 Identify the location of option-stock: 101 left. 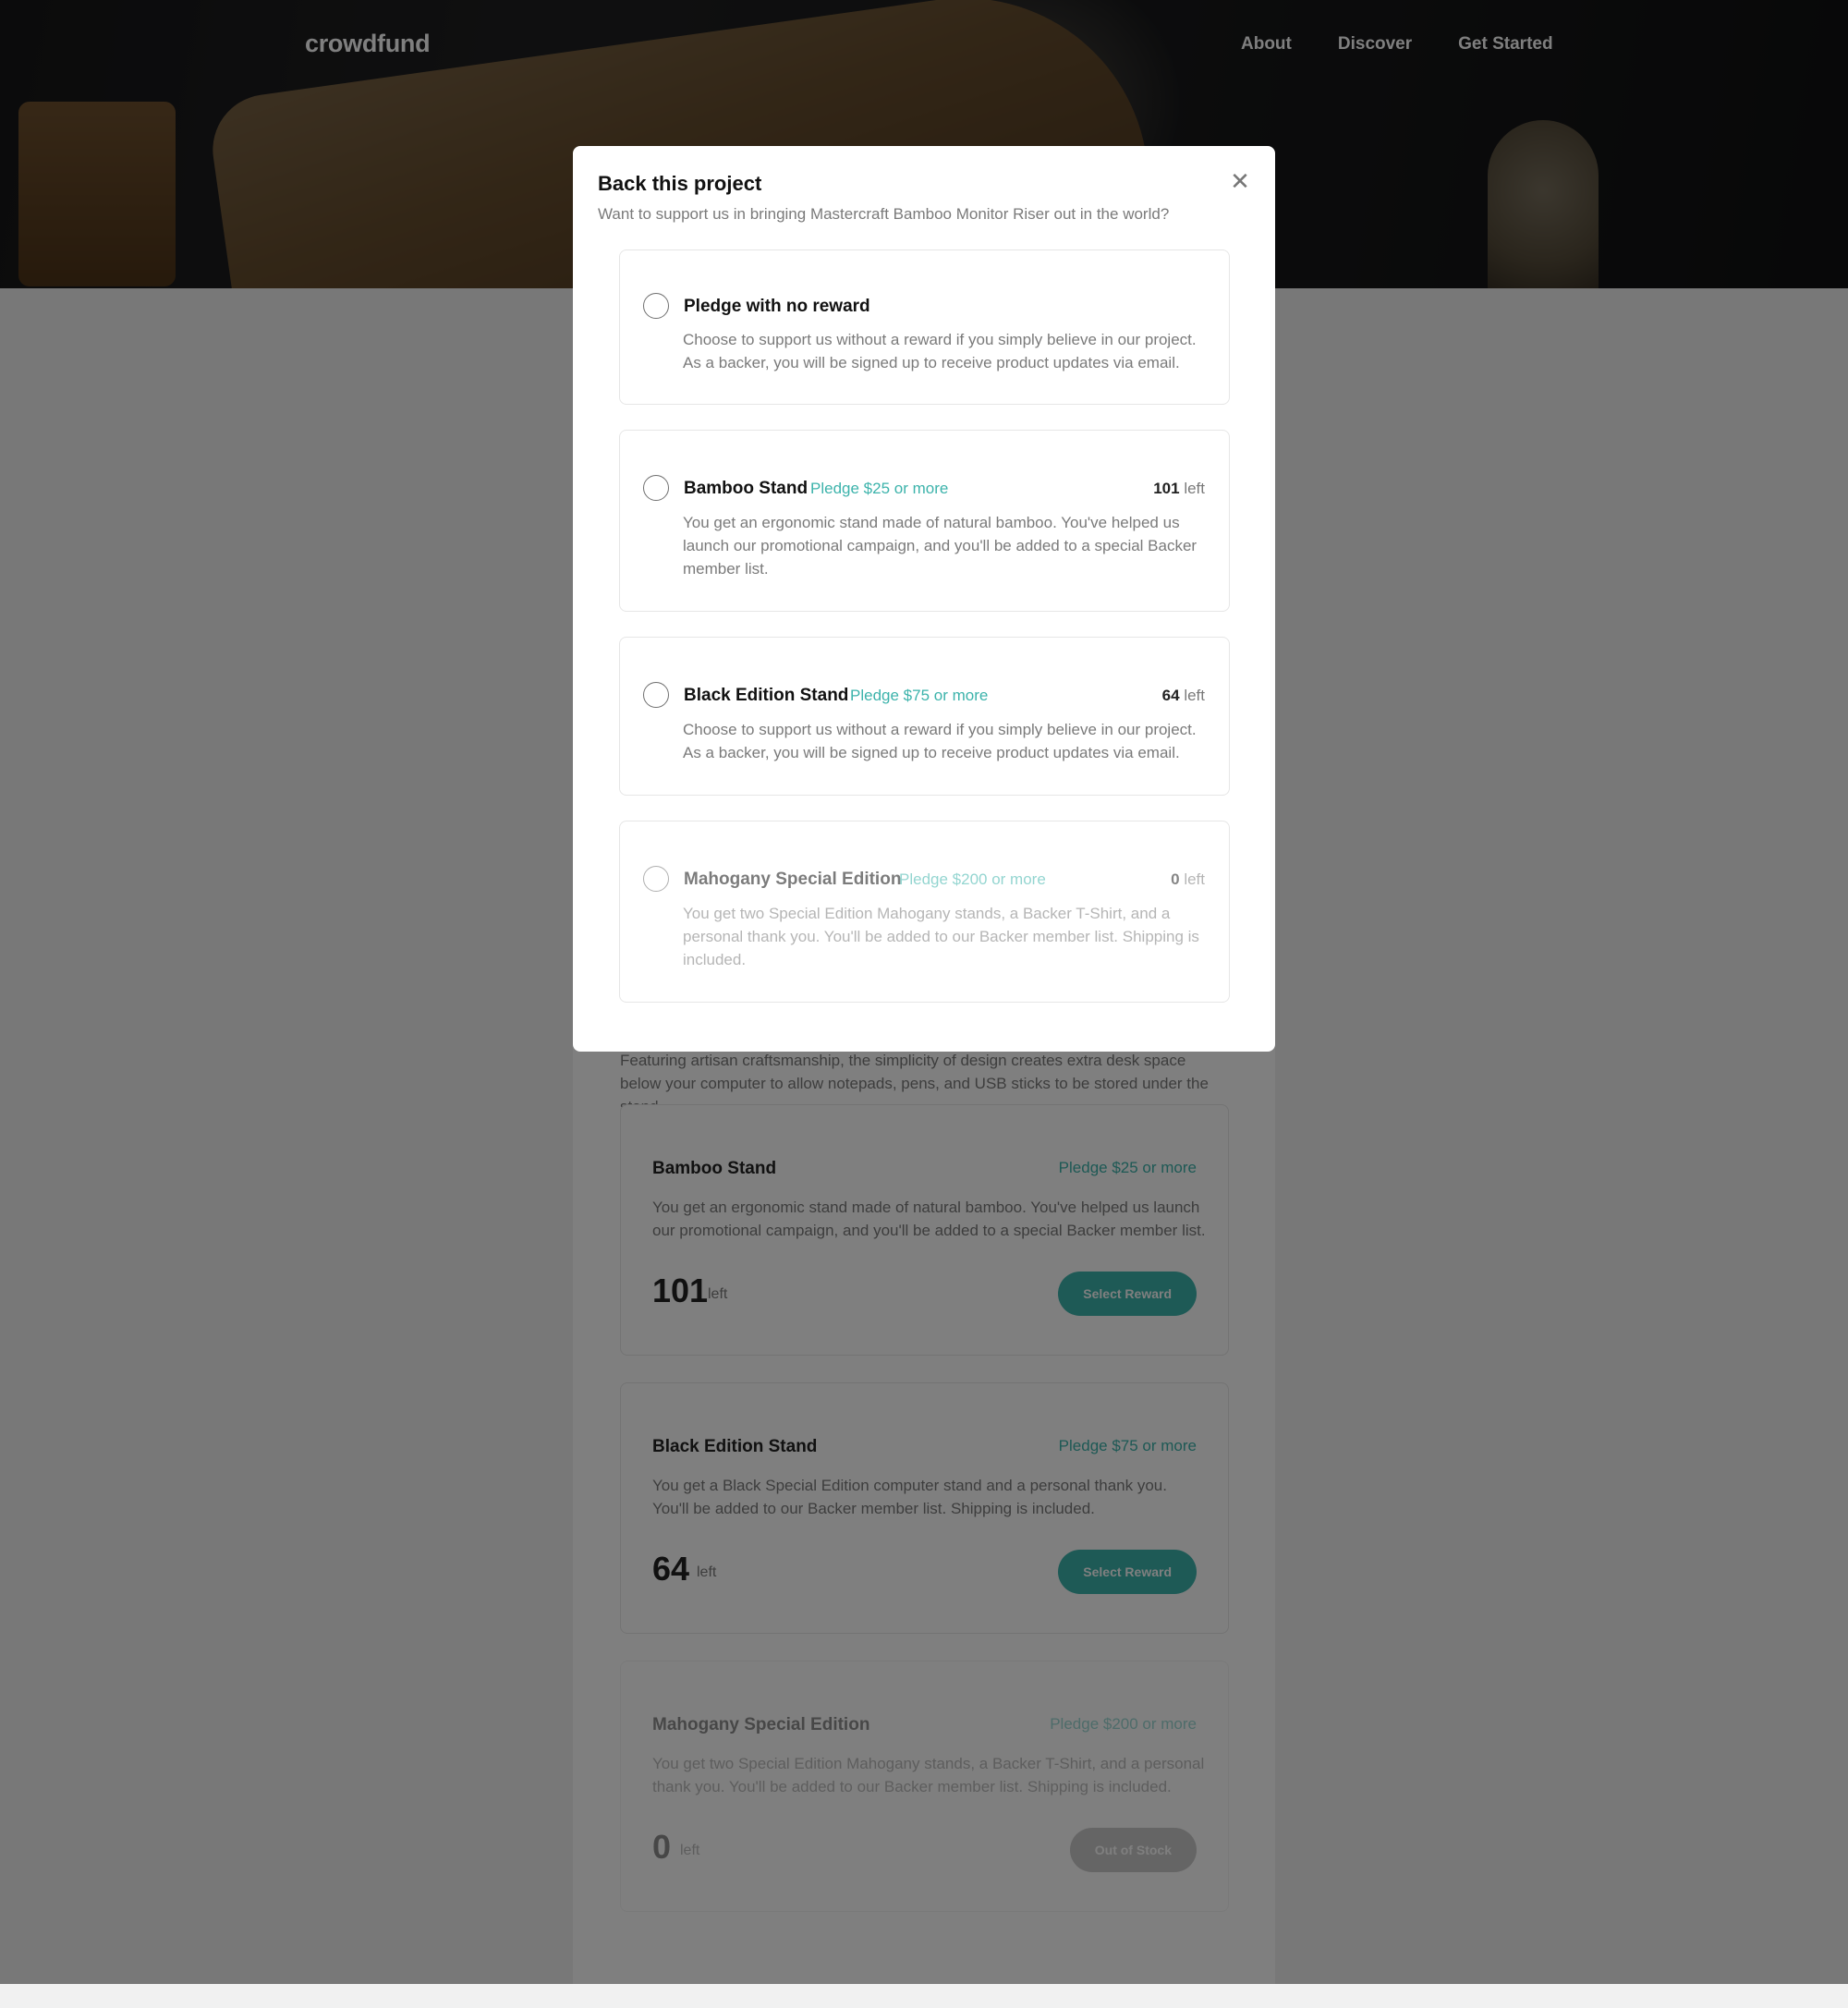
(1179, 489).